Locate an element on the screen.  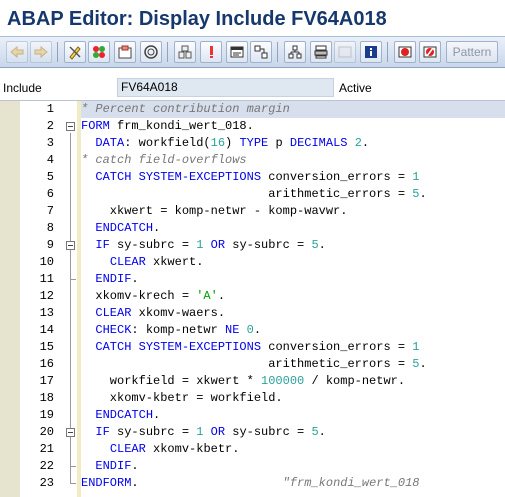
line-number: 11 is located at coordinates (46, 279).